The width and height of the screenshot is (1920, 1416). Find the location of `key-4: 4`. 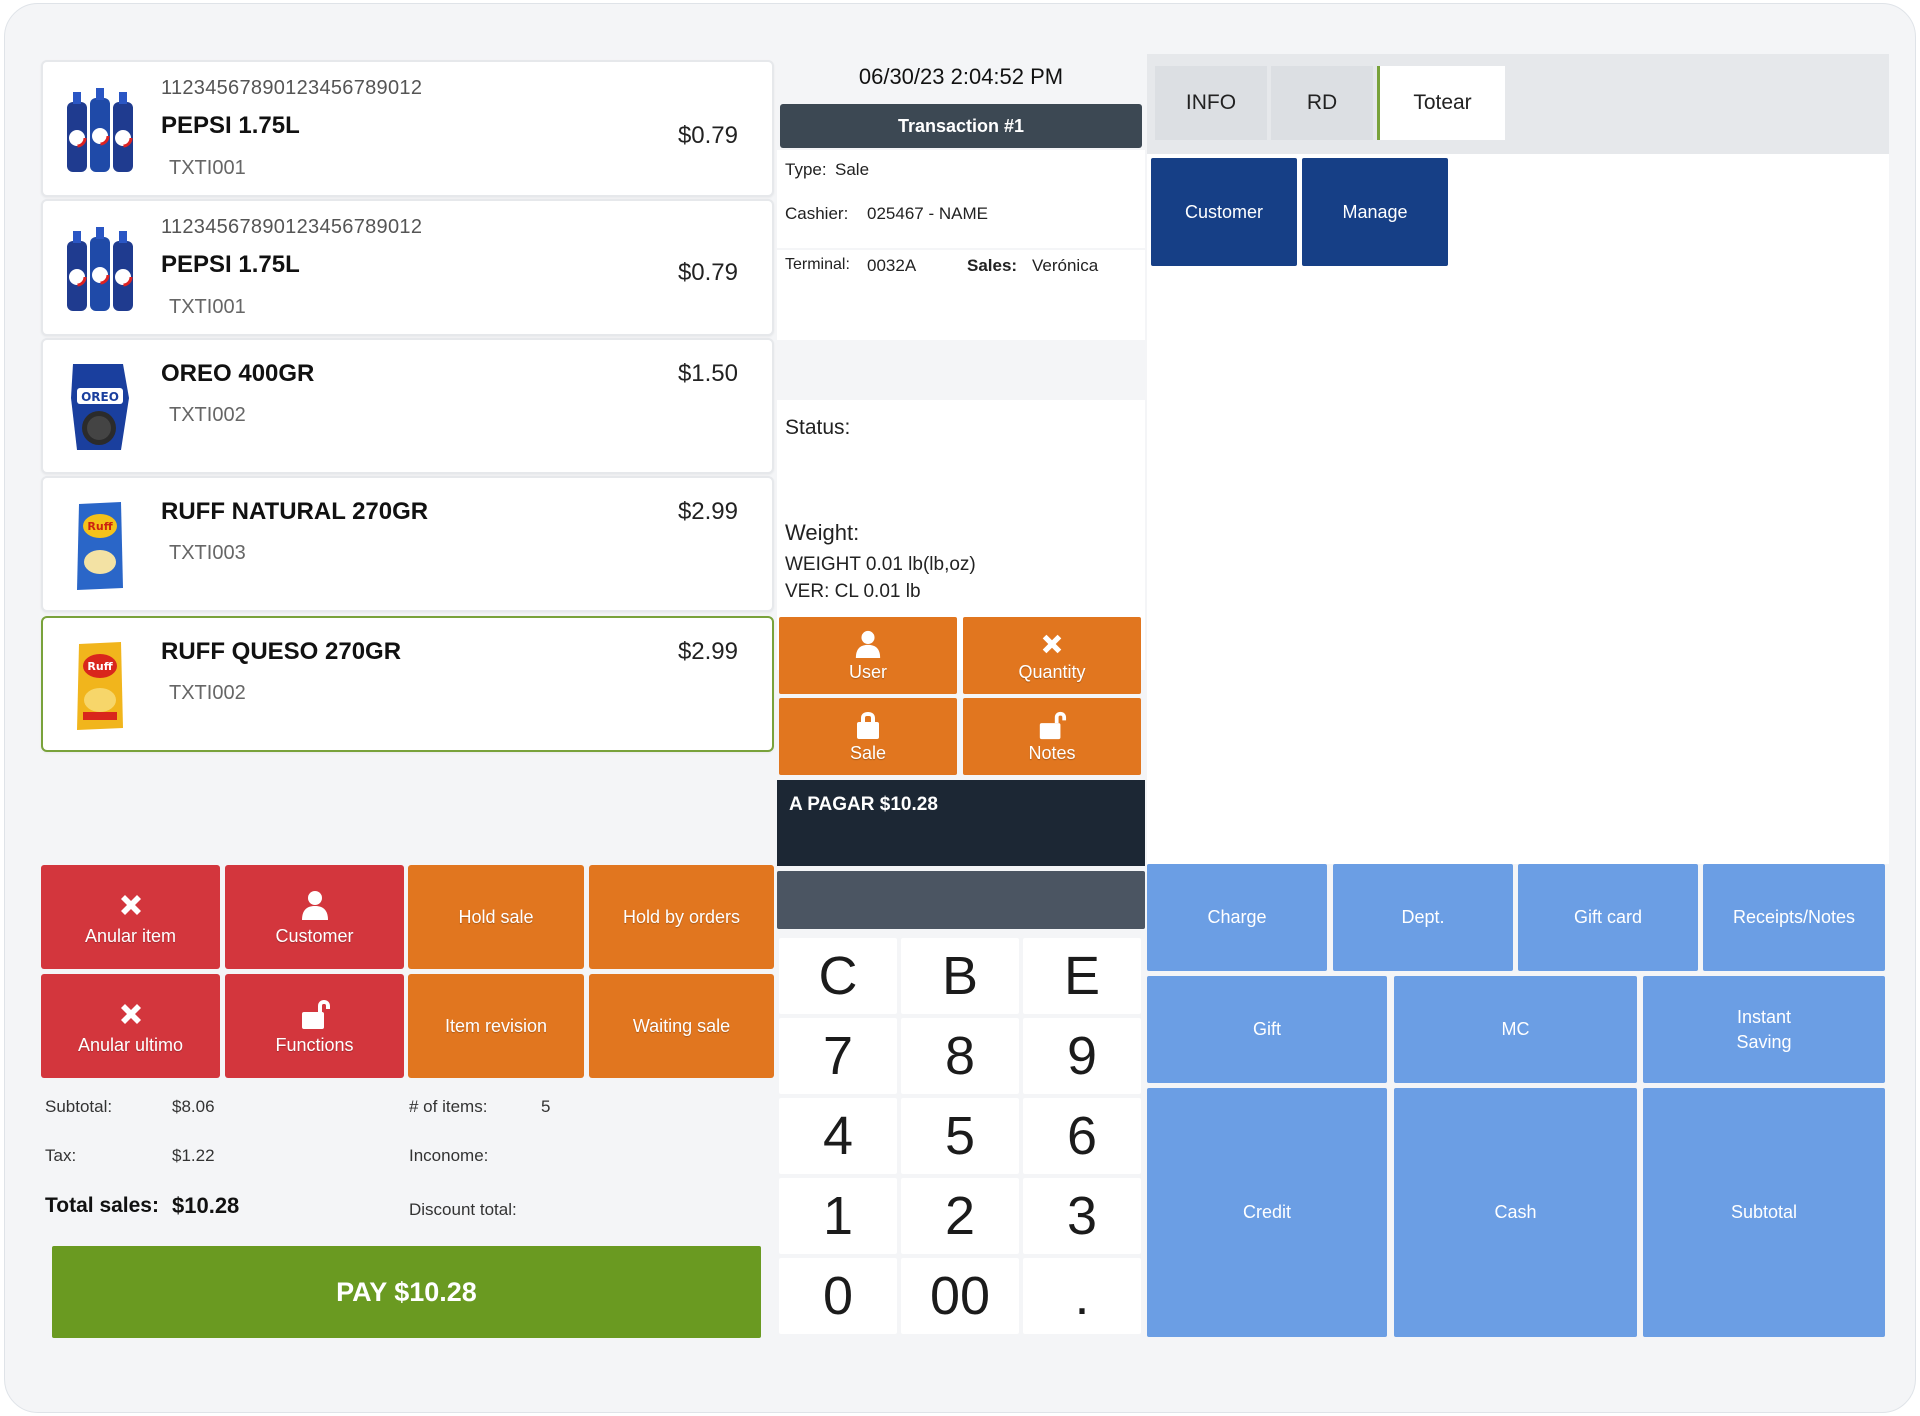

key-4: 4 is located at coordinates (838, 1136).